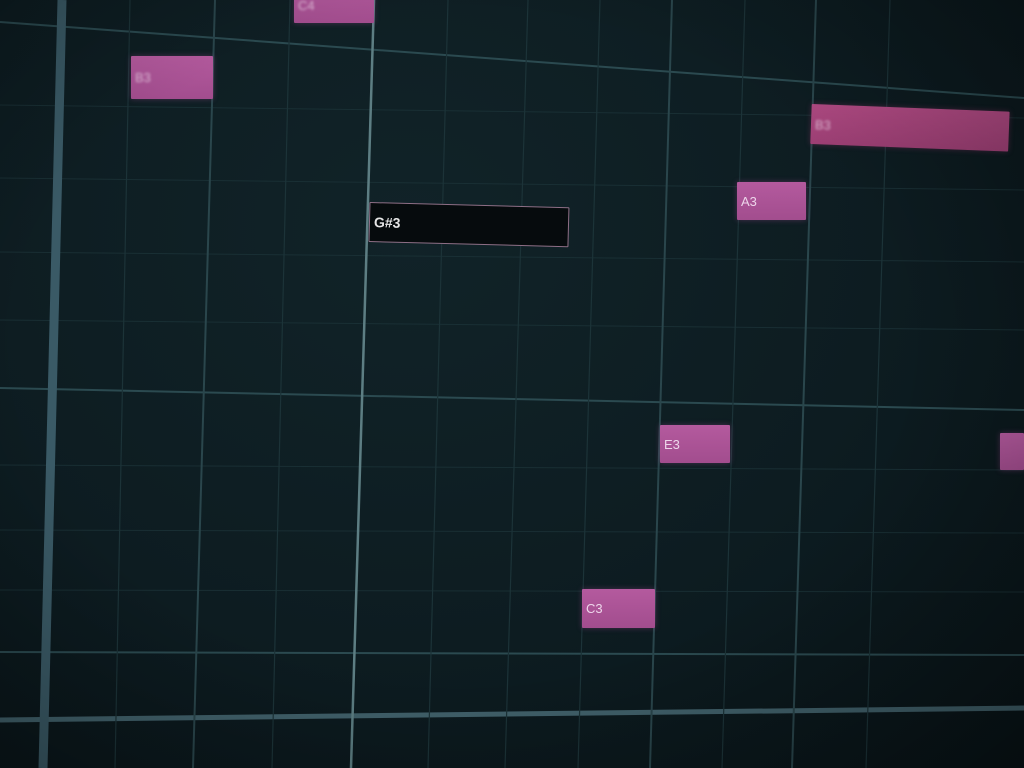 This screenshot has height=768, width=1024. Describe the element at coordinates (910, 128) in the screenshot. I see `note-b3-long: B3` at that location.